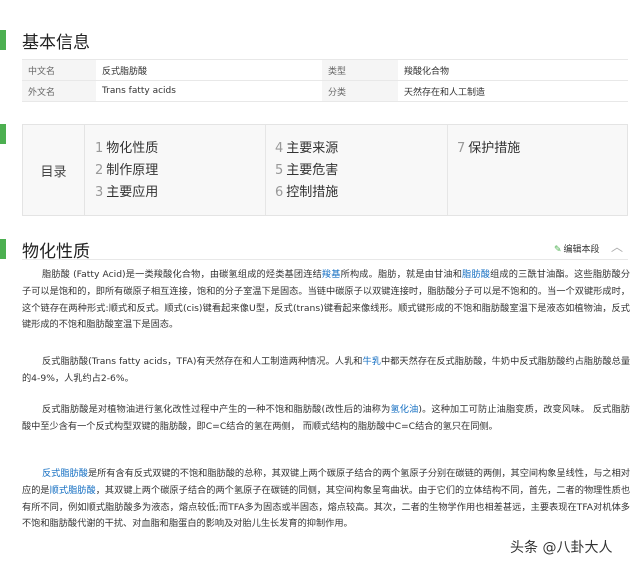 Image resolution: width=640 pixels, height=569 pixels. Describe the element at coordinates (325, 259) in the screenshot. I see `section-divider` at that location.